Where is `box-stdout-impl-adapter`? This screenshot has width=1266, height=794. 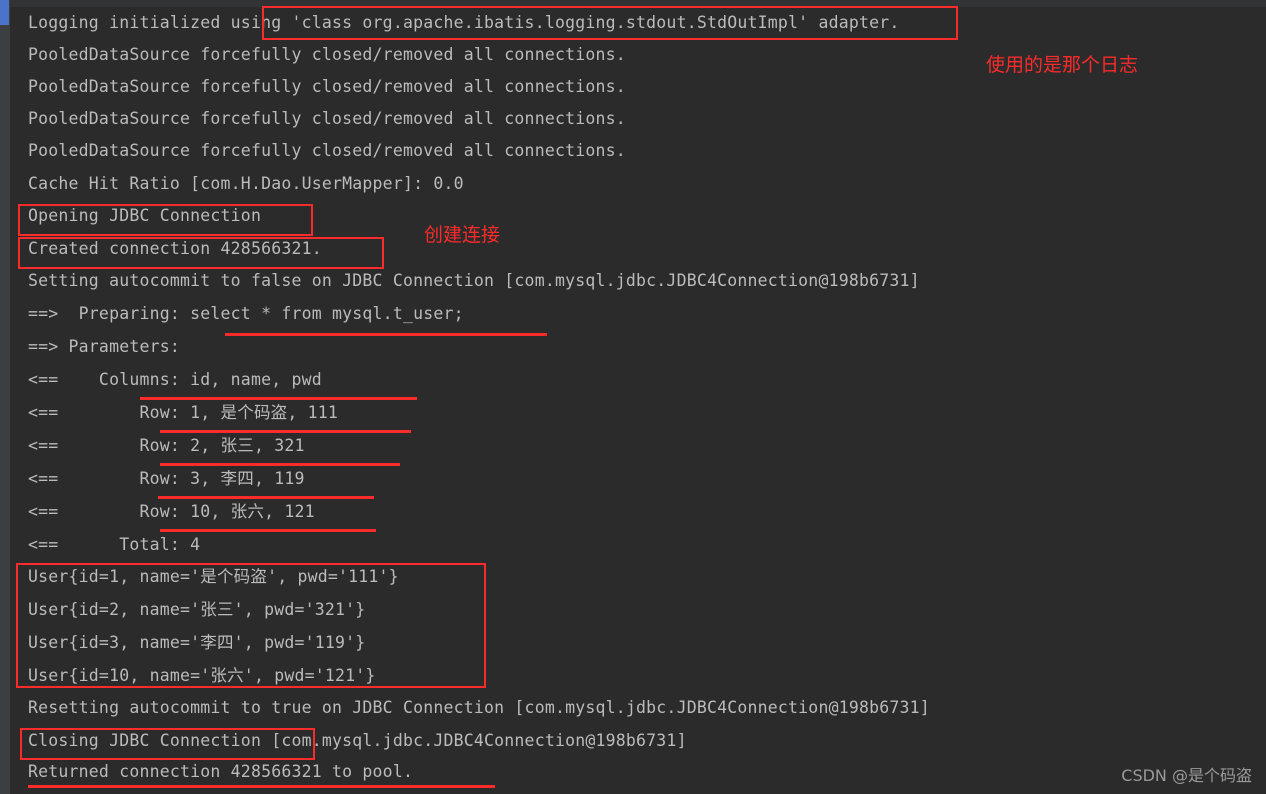 box-stdout-impl-adapter is located at coordinates (610, 23).